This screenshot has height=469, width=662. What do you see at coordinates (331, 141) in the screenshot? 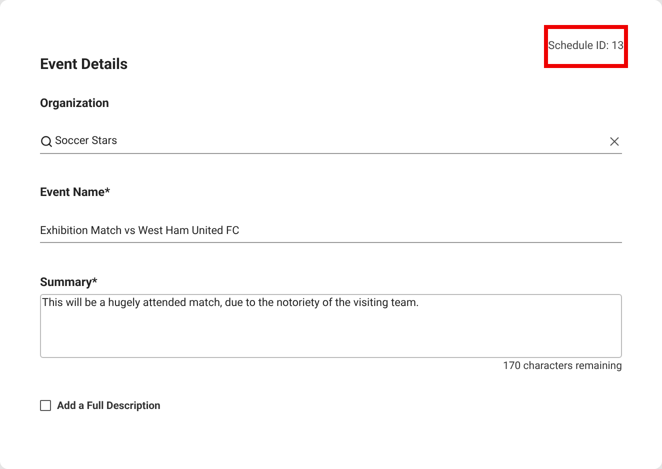
I see `search-field: Soccer Stars` at bounding box center [331, 141].